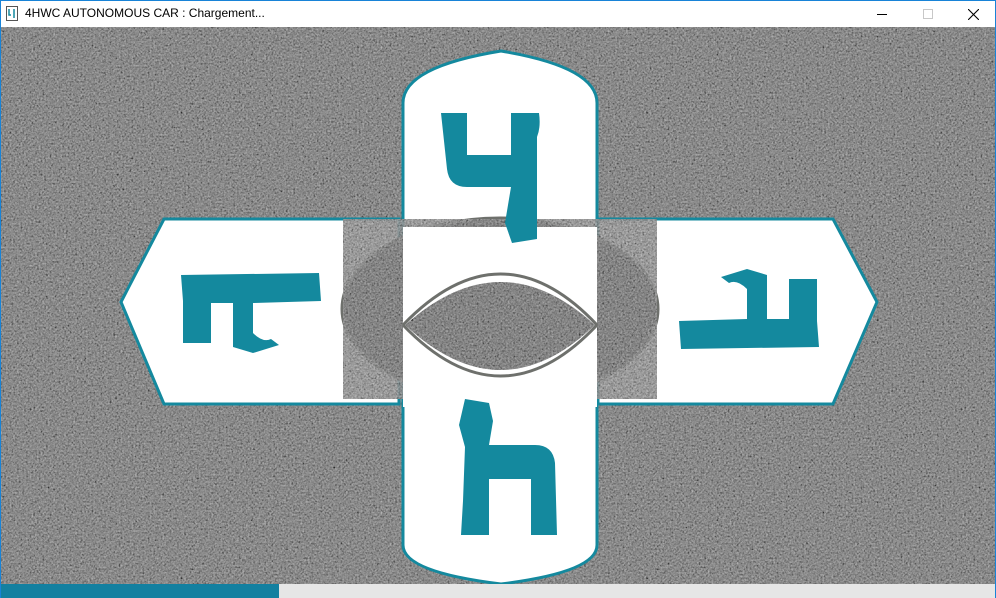 This screenshot has height=598, width=996. I want to click on close-button, so click(973, 14).